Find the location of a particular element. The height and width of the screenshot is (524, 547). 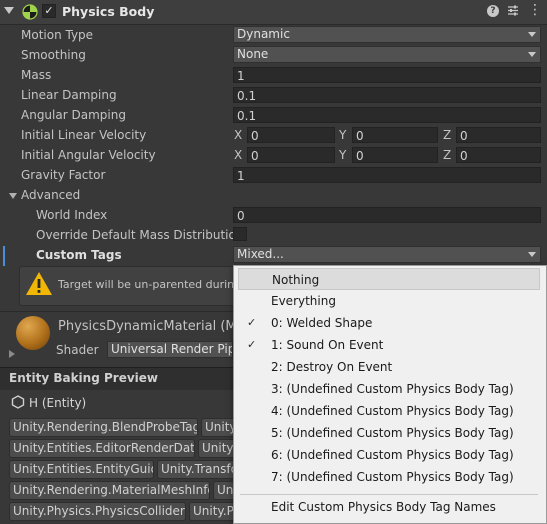

component-tag: Unity.Physics.PhysicsCollider is located at coordinates (97, 511).